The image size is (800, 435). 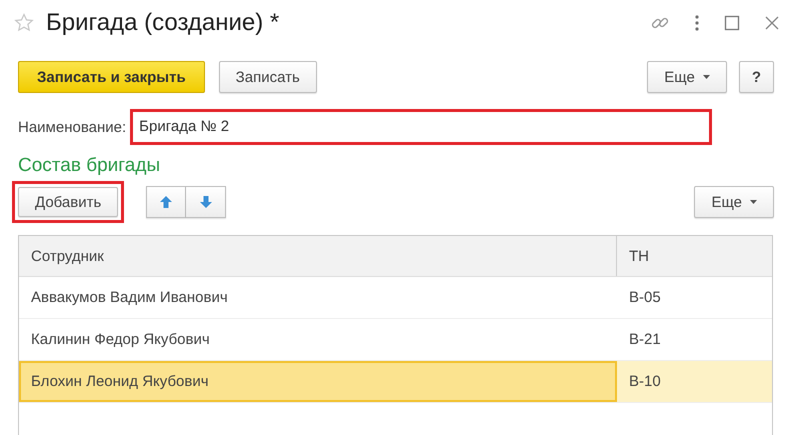 I want to click on column-header: ТН, so click(x=694, y=256).